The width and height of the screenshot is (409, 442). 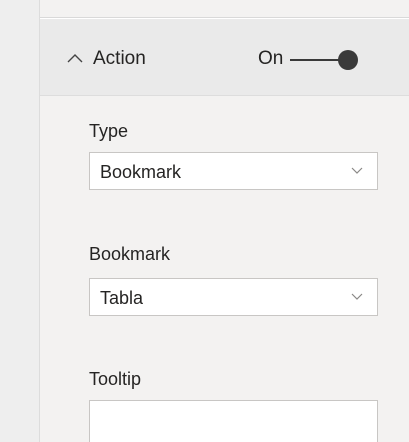 I want to click on bookmark-dropdown: Tabla, so click(x=233, y=297).